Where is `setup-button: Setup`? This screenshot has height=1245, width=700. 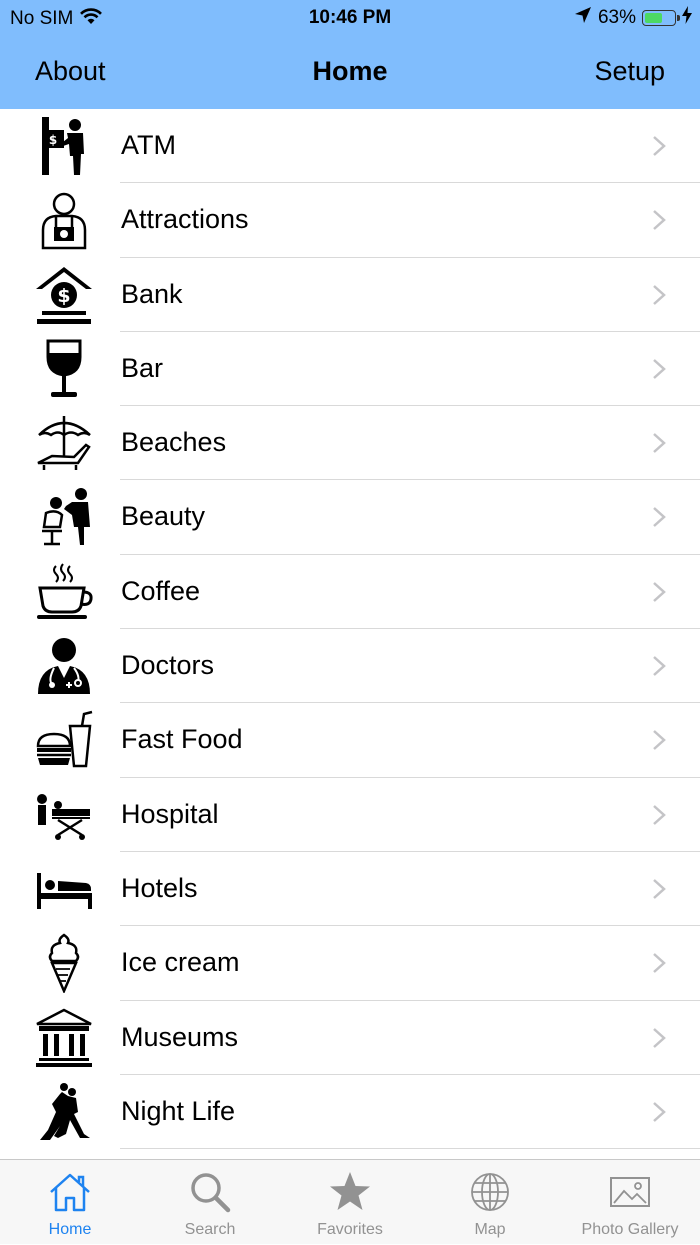 setup-button: Setup is located at coordinates (629, 71).